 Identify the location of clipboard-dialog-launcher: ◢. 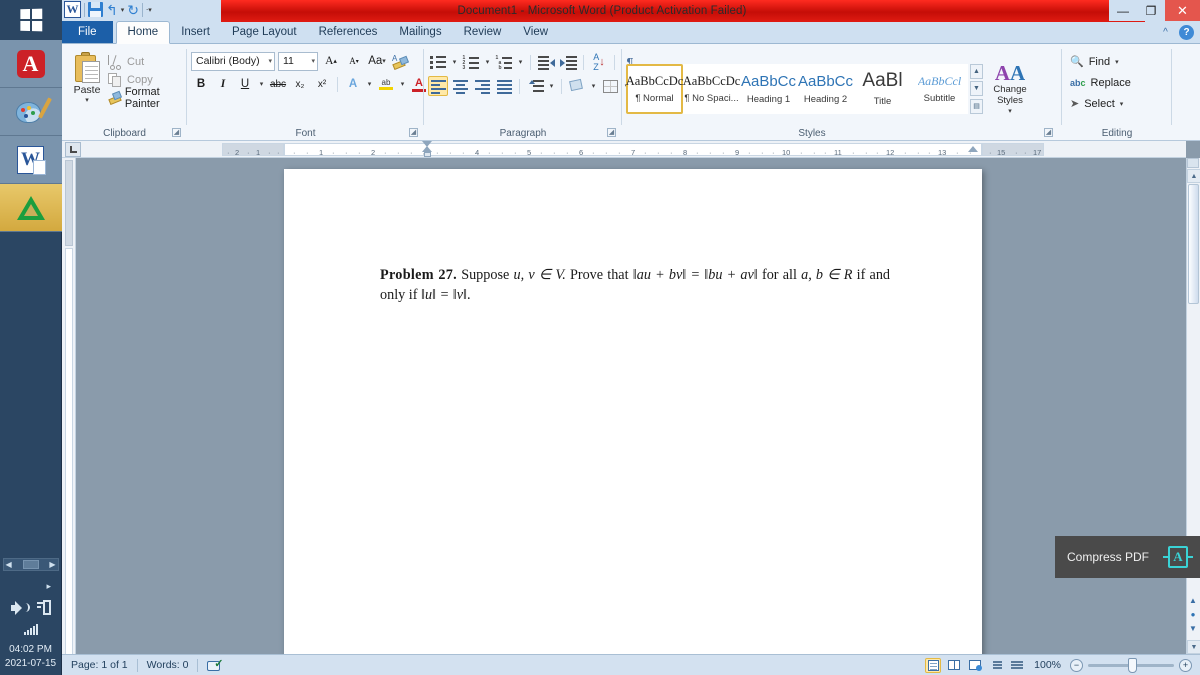
(176, 132).